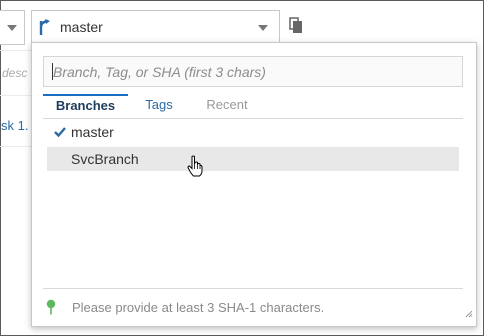 This screenshot has width=484, height=336. Describe the element at coordinates (155, 26) in the screenshot. I see `branch-selector: master` at that location.